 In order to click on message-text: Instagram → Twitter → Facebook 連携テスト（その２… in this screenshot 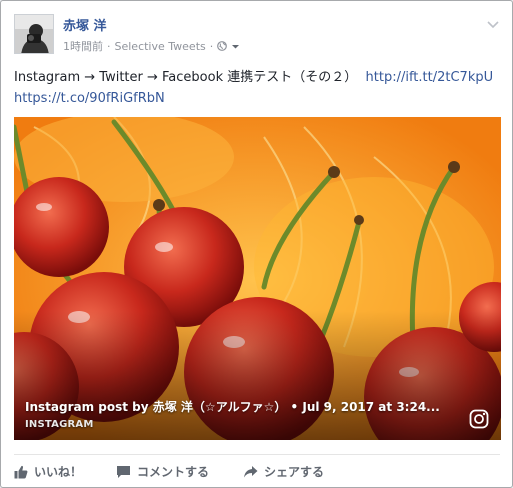, I will do `click(186, 77)`.